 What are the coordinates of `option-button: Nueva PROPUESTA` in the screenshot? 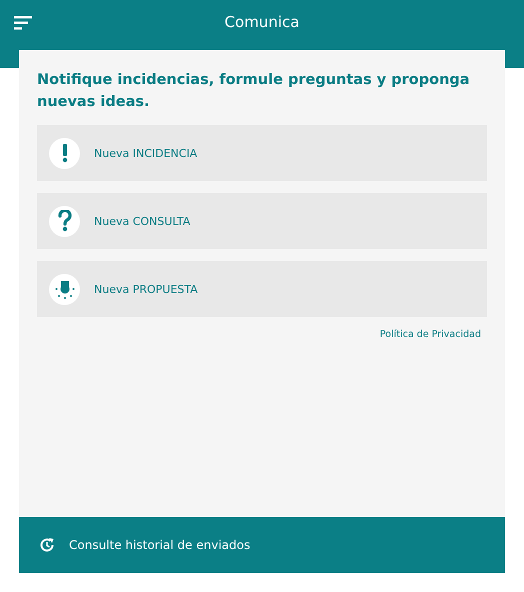 It's located at (262, 289).